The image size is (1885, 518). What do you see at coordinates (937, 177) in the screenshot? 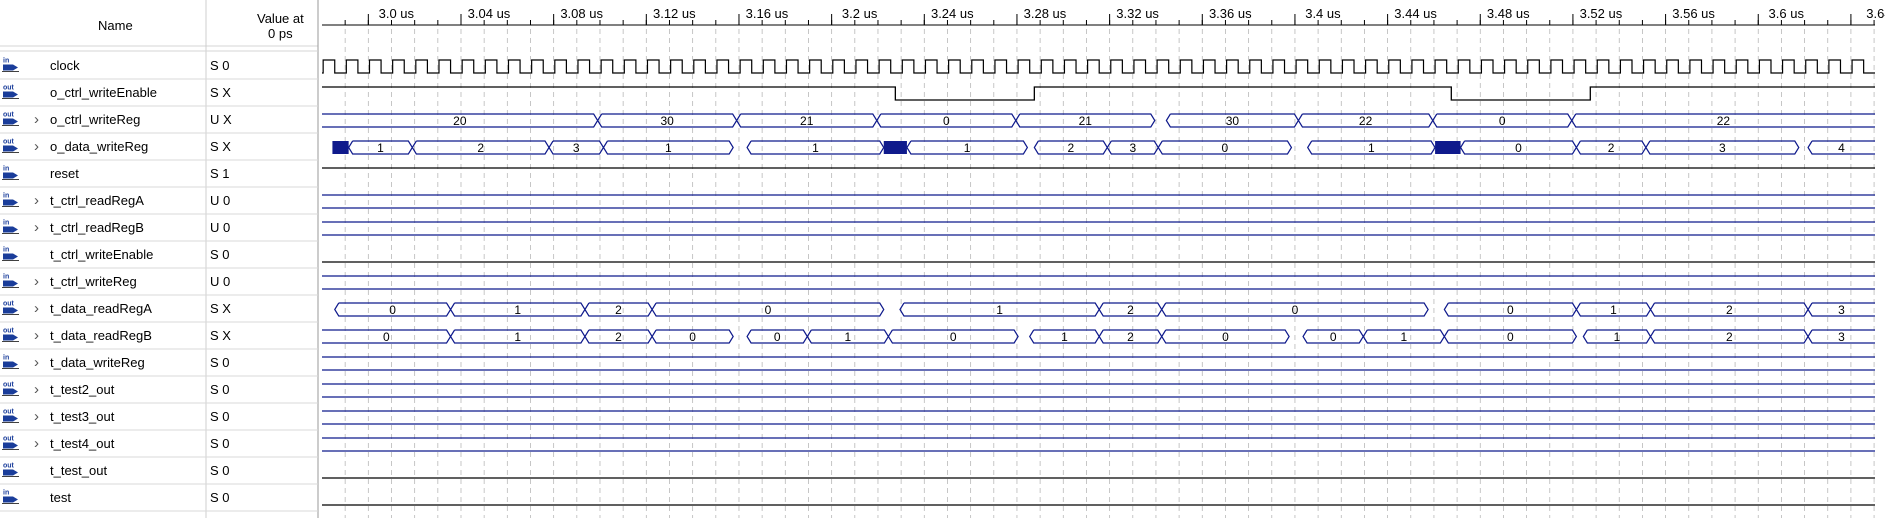
I see `signal-row-reset: in reset S 1` at bounding box center [937, 177].